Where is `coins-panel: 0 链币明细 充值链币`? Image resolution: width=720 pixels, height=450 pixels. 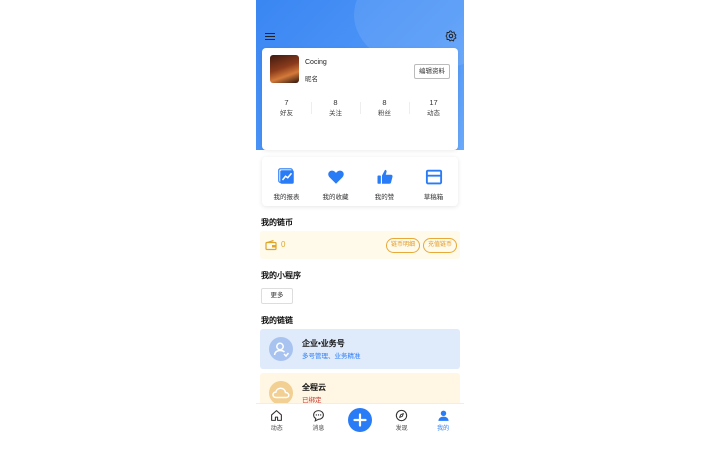
coins-panel: 0 链币明细 充值链币 is located at coordinates (360, 245).